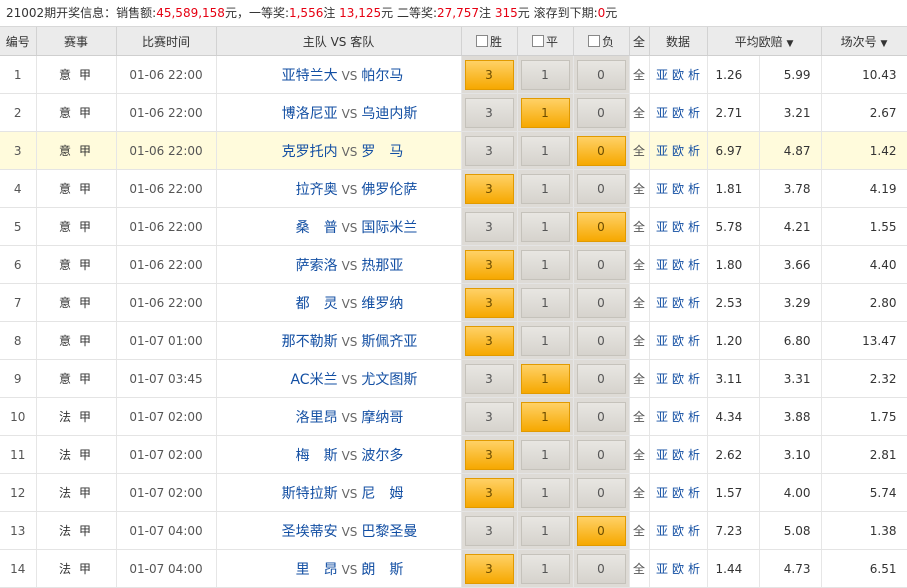 This screenshot has height=588, width=907. What do you see at coordinates (545, 41) in the screenshot?
I see `header-draw-filter: 平` at bounding box center [545, 41].